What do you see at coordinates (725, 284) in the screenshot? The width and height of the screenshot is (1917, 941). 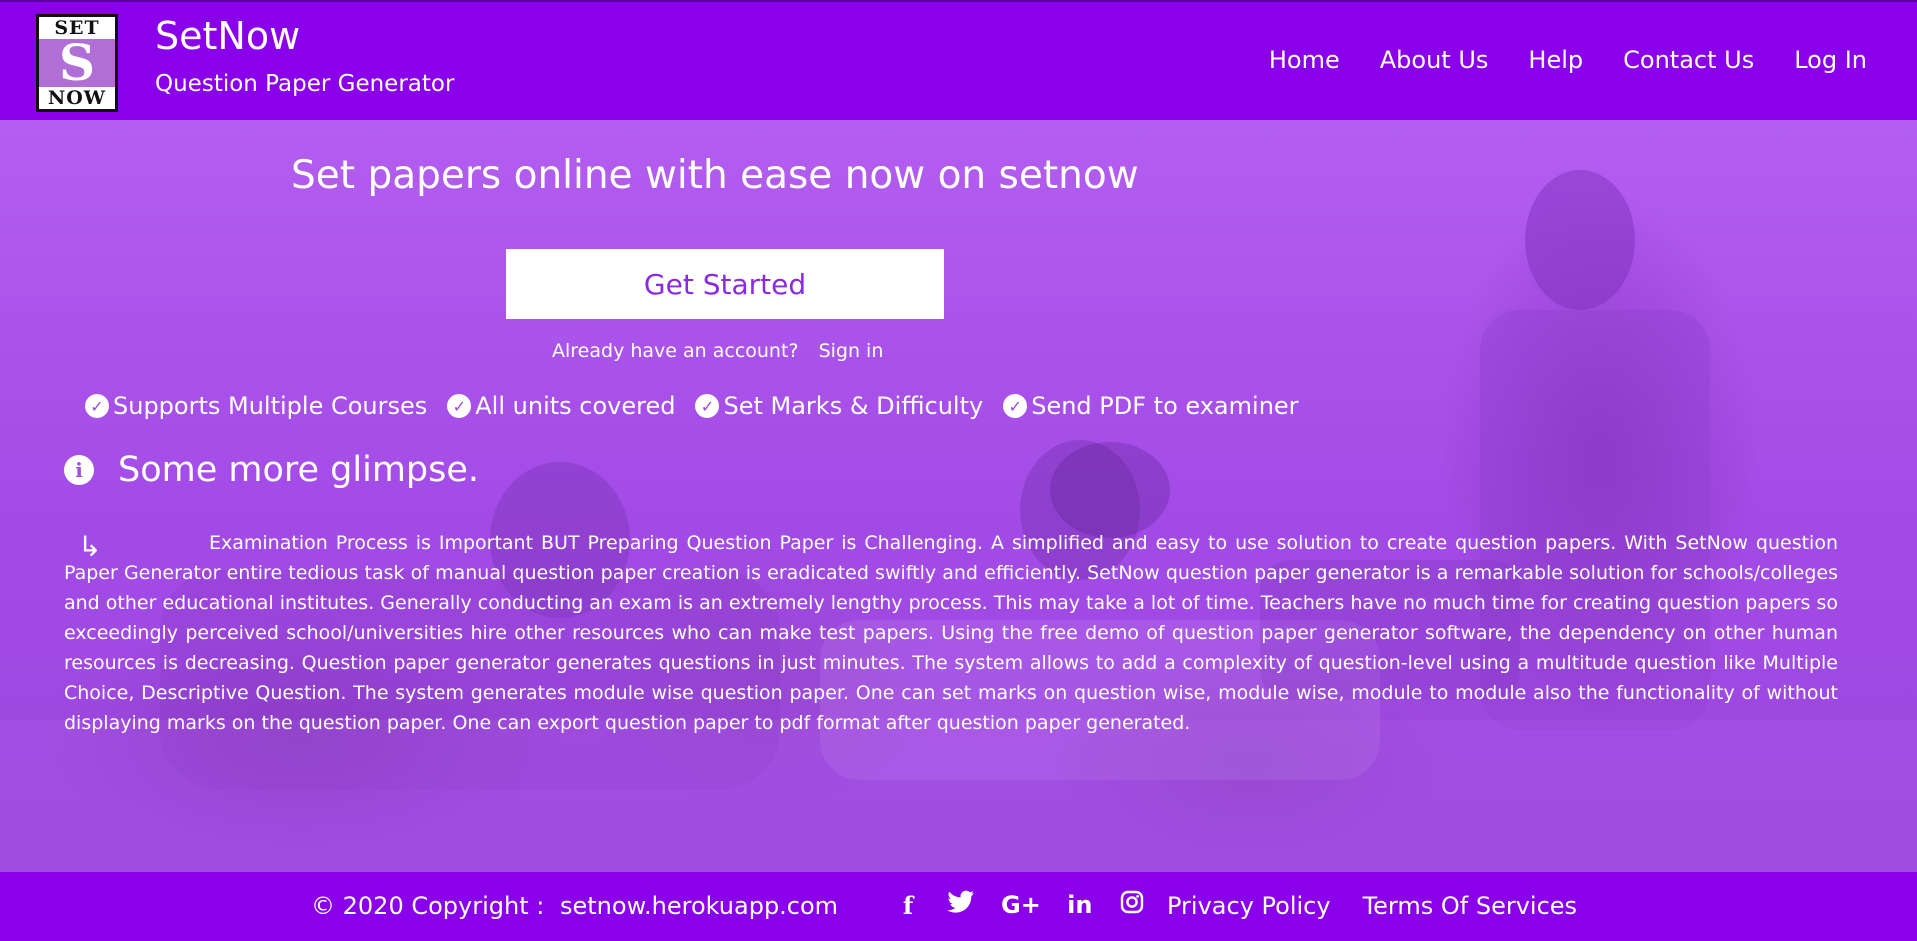 I see `get-started-button: Get Started` at bounding box center [725, 284].